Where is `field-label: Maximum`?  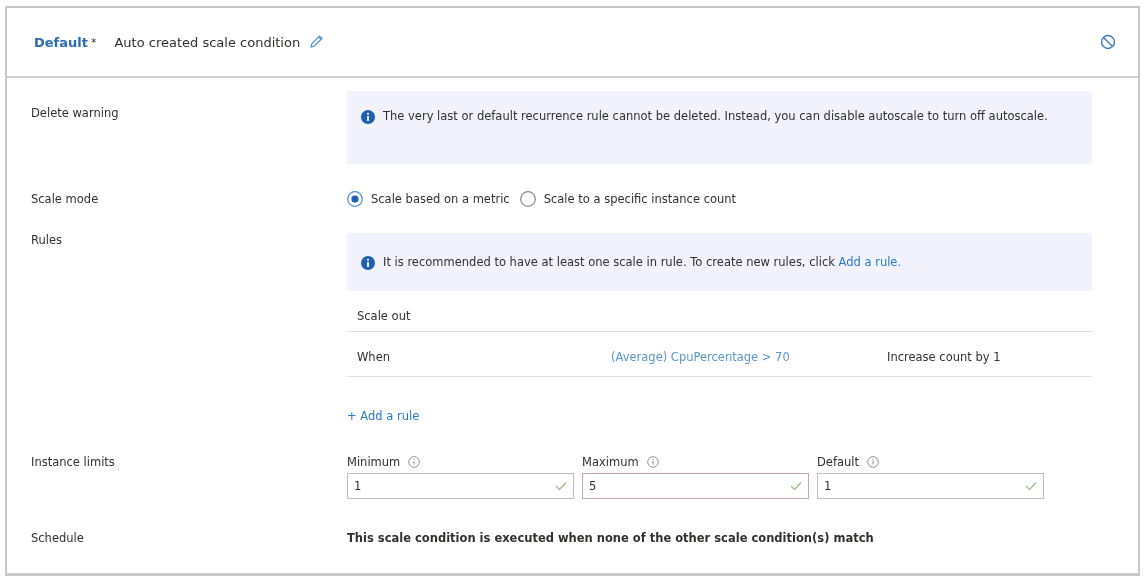
field-label: Maximum is located at coordinates (610, 462).